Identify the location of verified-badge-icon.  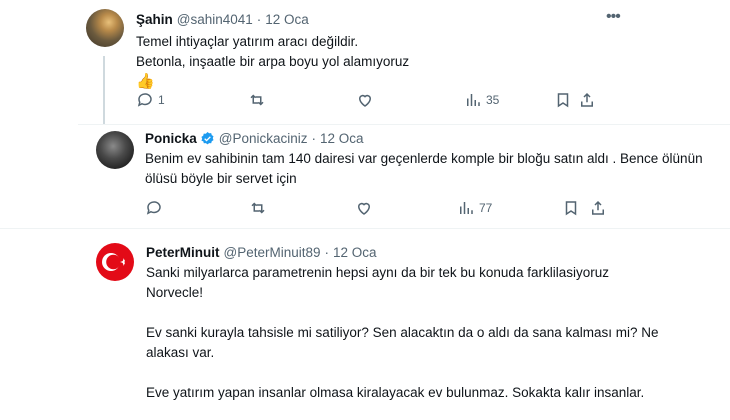
(207, 138).